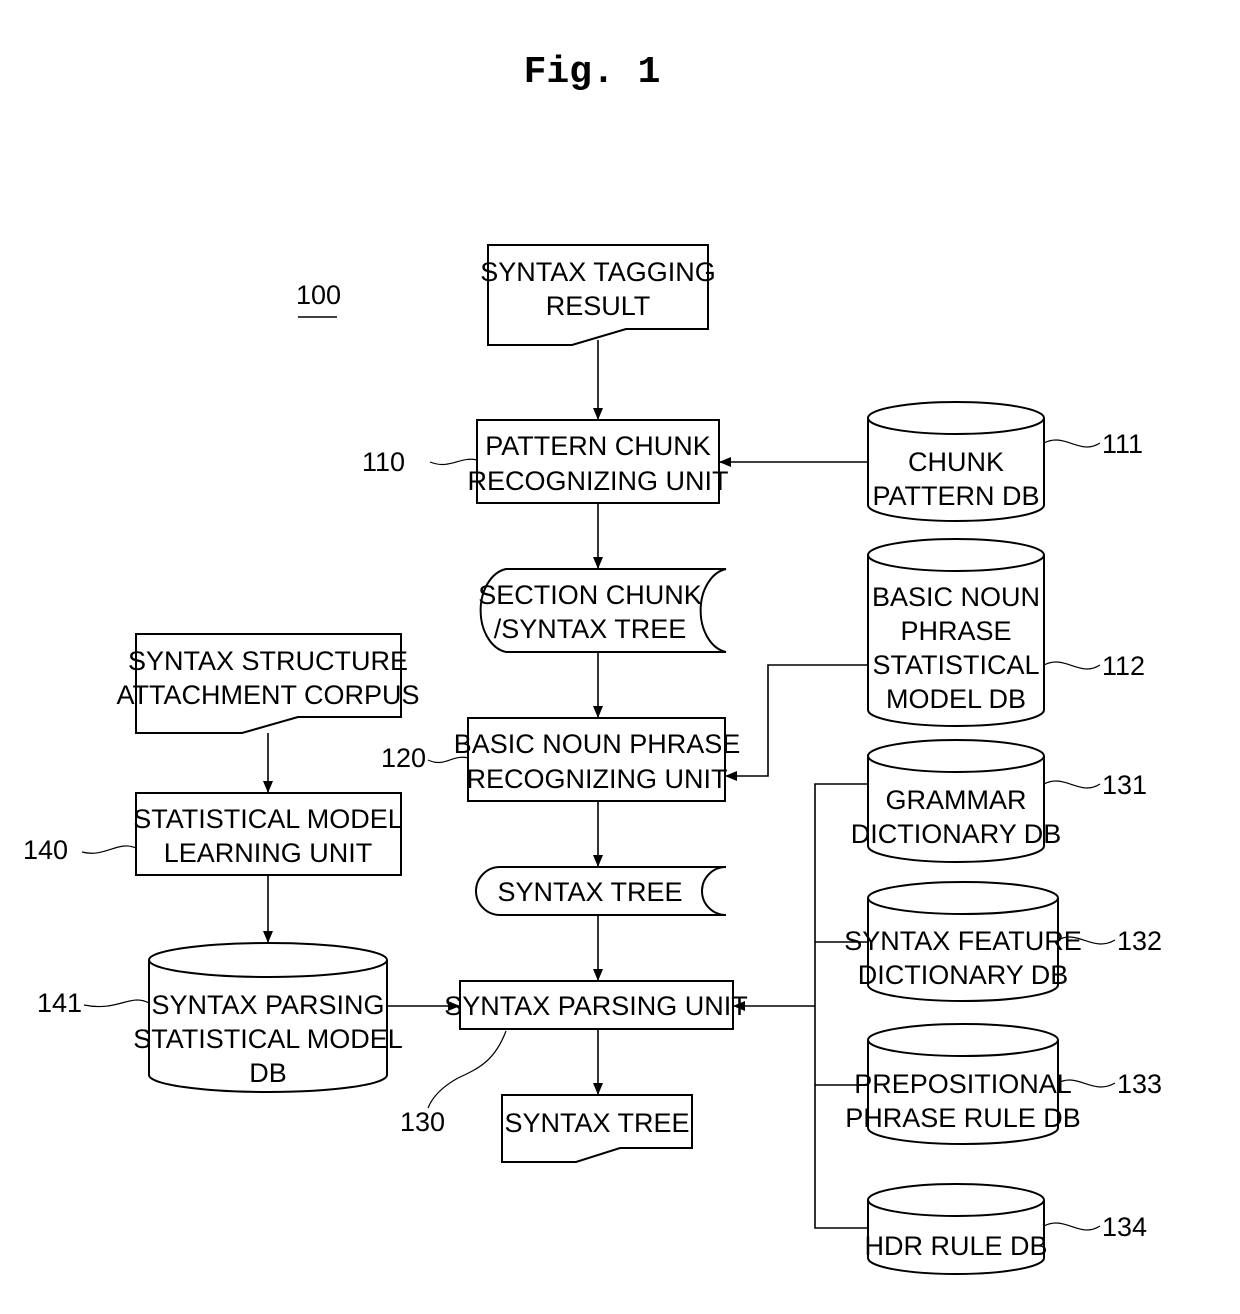 The height and width of the screenshot is (1314, 1240). Describe the element at coordinates (590, 595) in the screenshot. I see `node-label-line: SECTION CHUNK` at that location.